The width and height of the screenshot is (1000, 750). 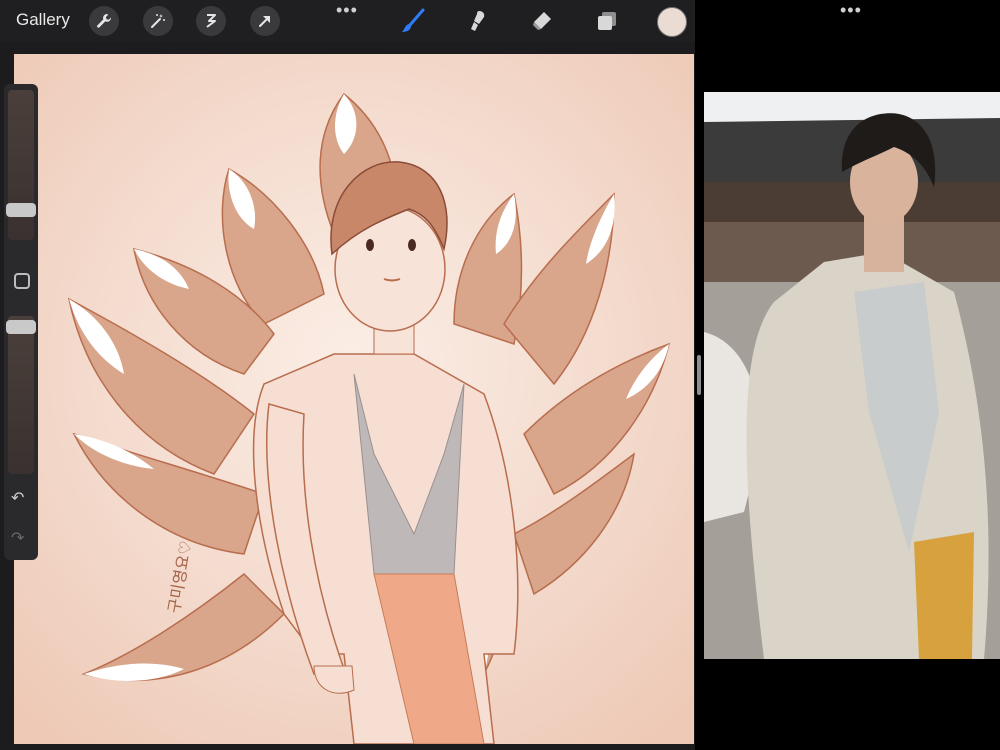 I want to click on eraser-button, so click(x=542, y=21).